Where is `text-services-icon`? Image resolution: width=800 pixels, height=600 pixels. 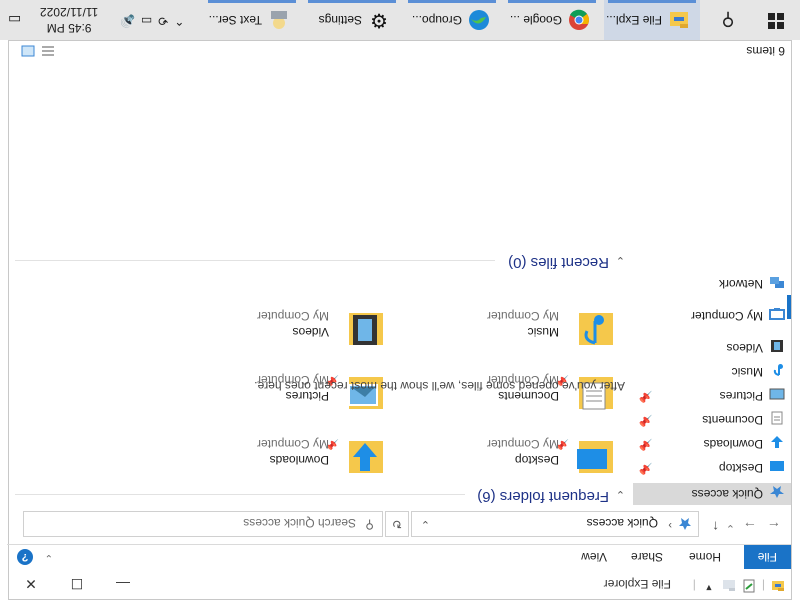 text-services-icon is located at coordinates (279, 20).